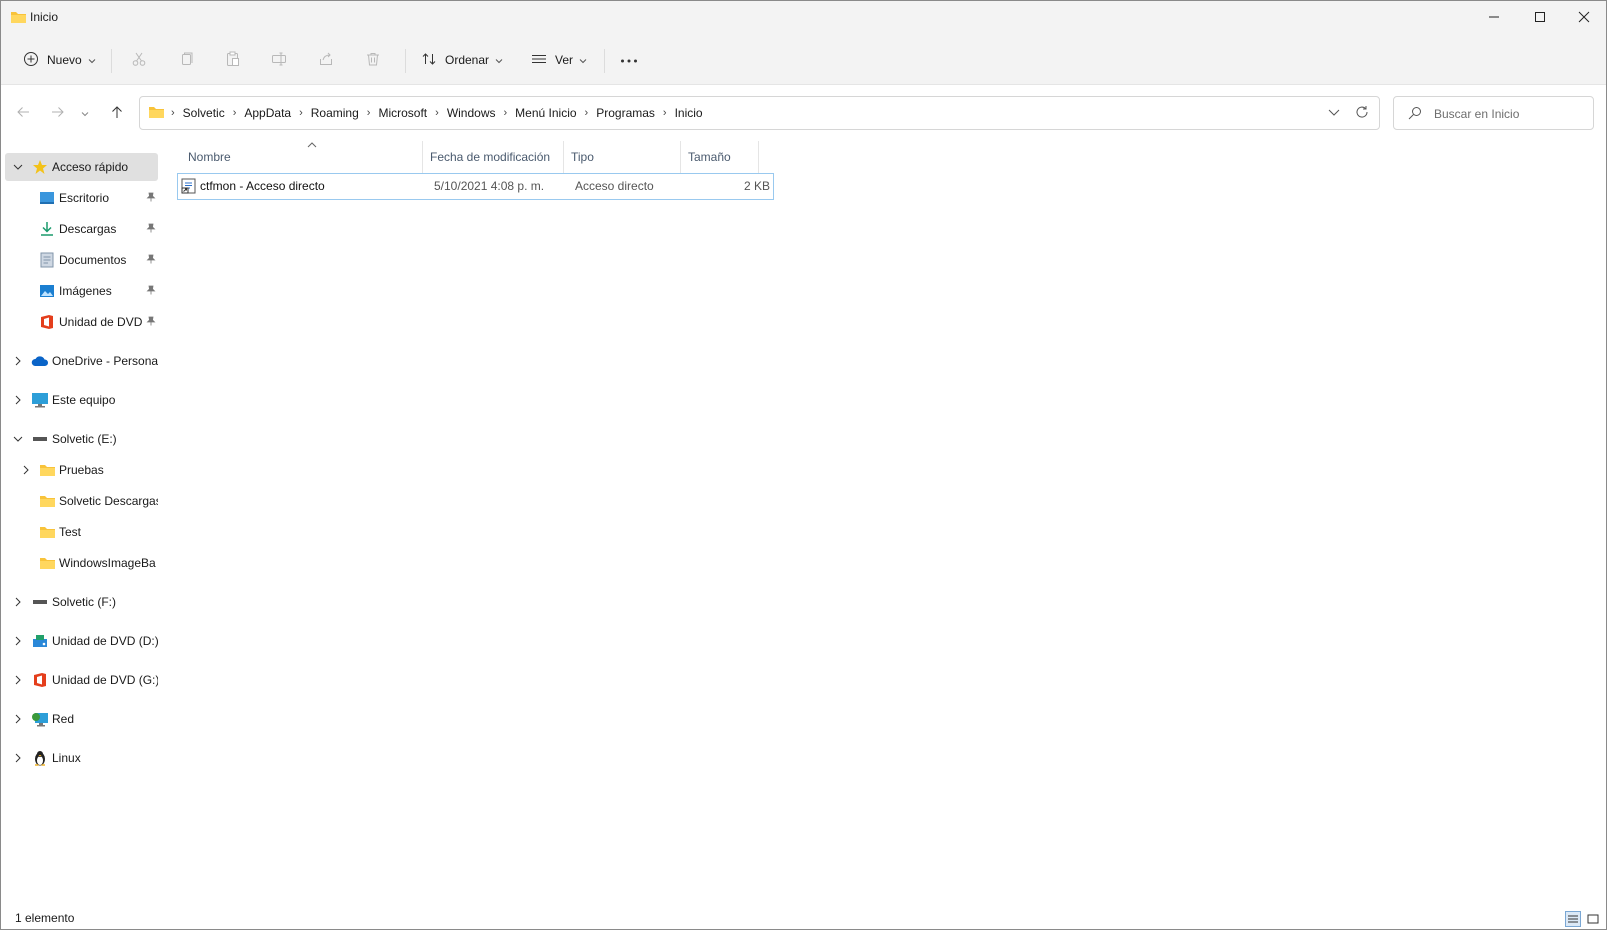 The image size is (1607, 930). I want to click on details-view-icon, so click(1573, 919).